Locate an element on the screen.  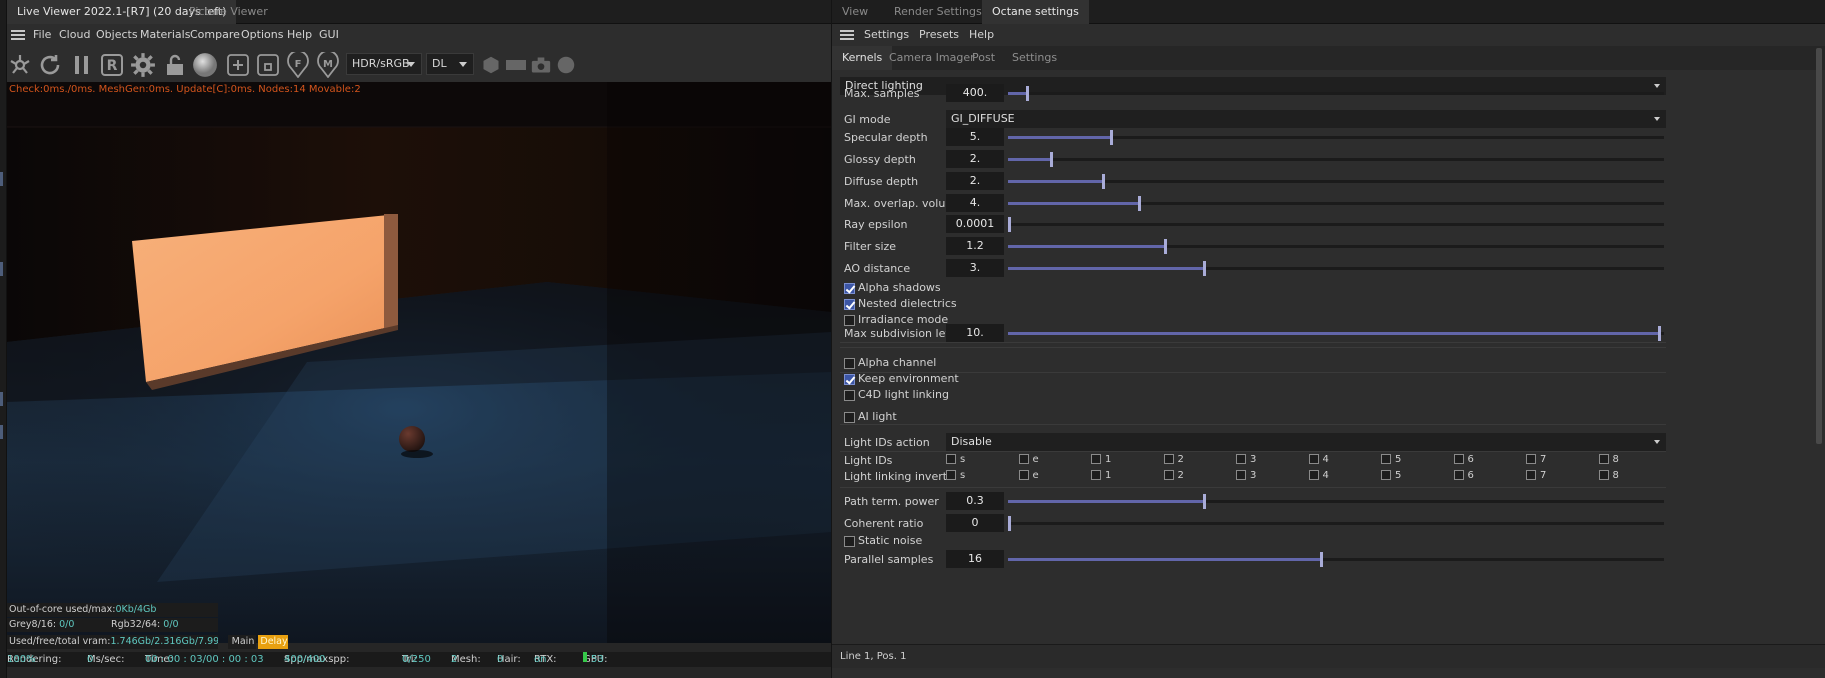
light-invert-6: 6 is located at coordinates (1463, 475).